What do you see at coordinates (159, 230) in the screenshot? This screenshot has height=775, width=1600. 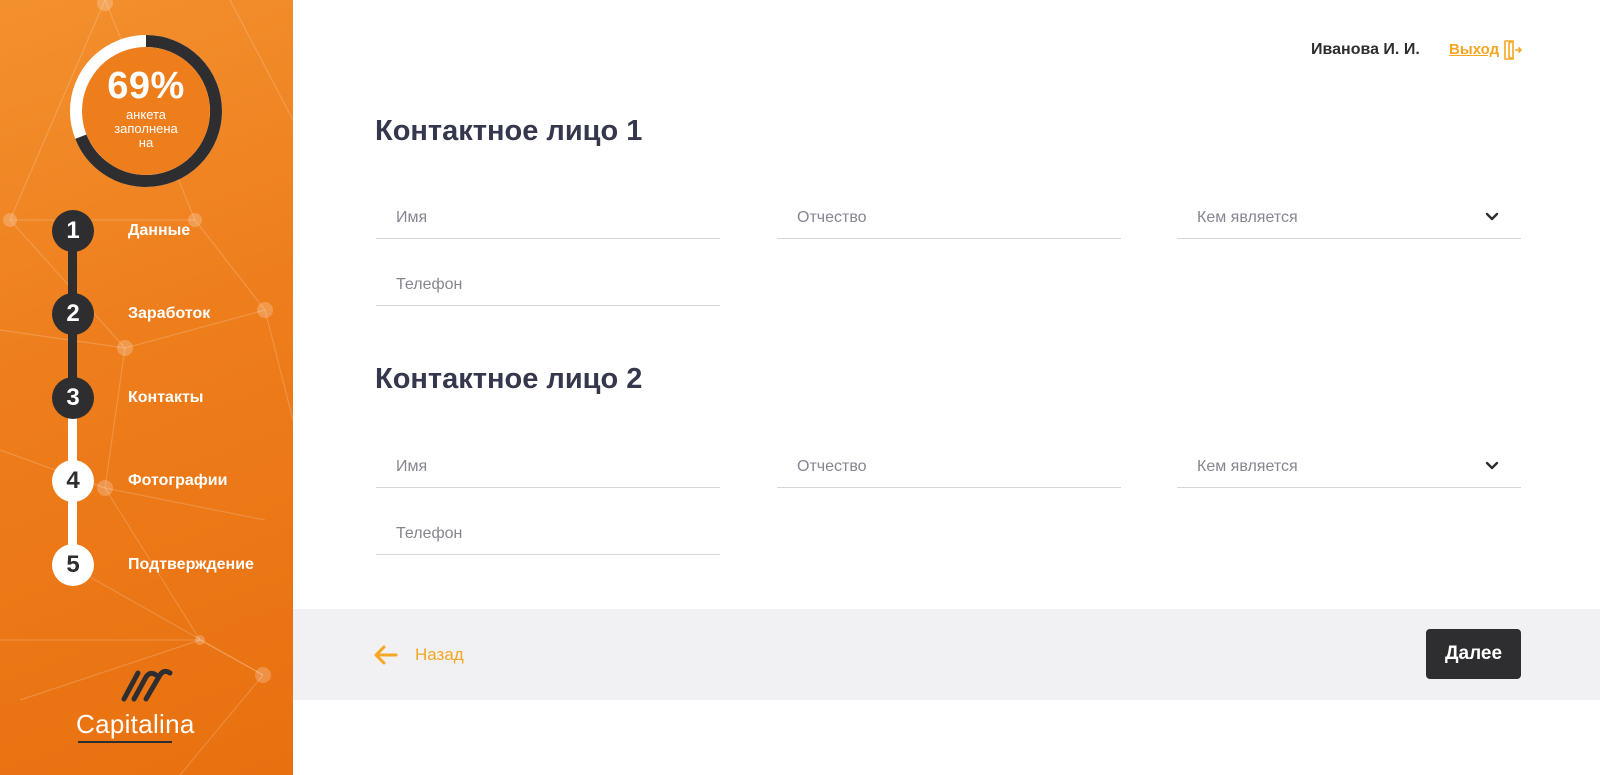 I see `step-label: Данные` at bounding box center [159, 230].